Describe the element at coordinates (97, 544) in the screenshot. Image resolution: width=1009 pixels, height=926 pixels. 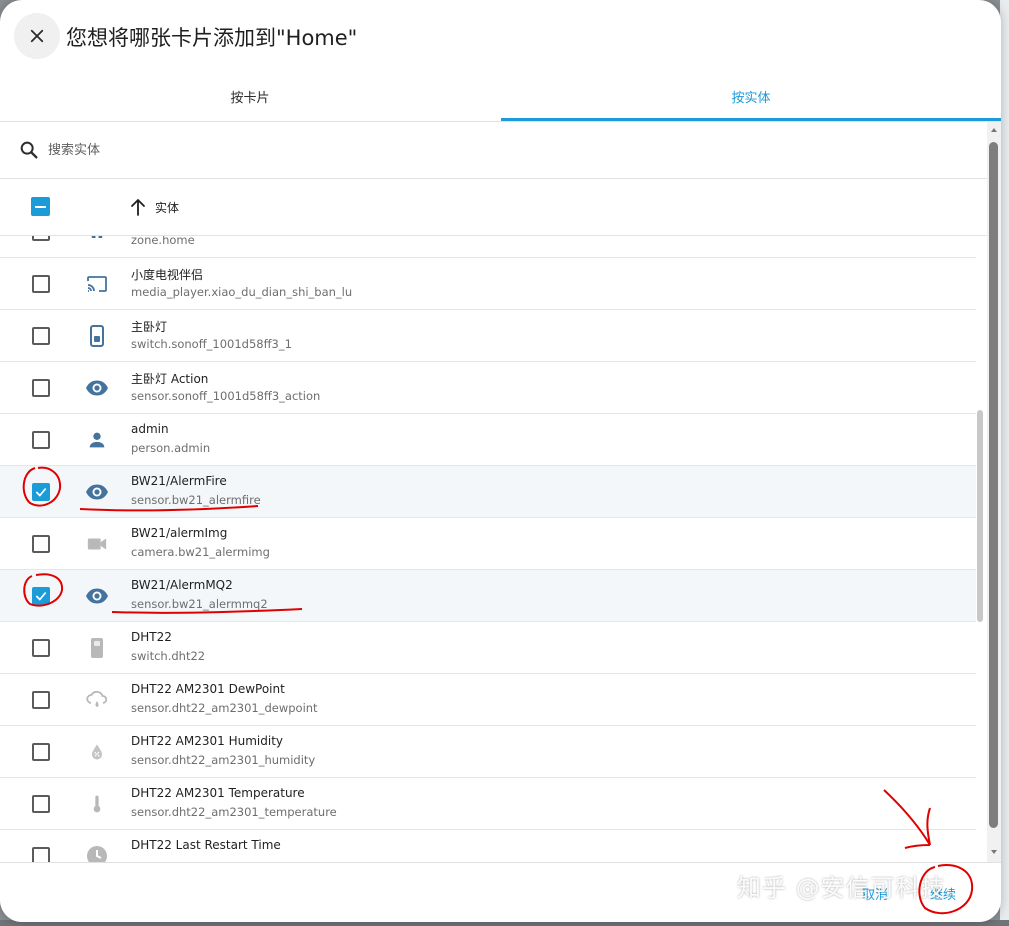
I see `camera-icon` at that location.